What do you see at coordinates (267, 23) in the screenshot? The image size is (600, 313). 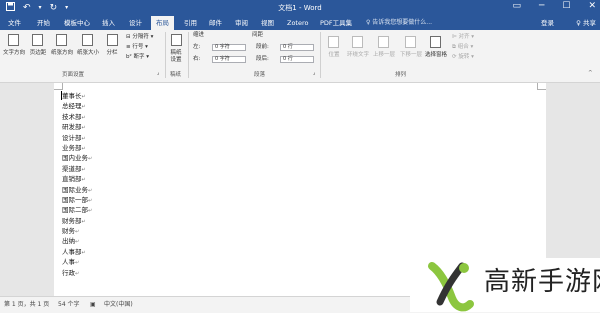 I see `tab-view: 视图` at bounding box center [267, 23].